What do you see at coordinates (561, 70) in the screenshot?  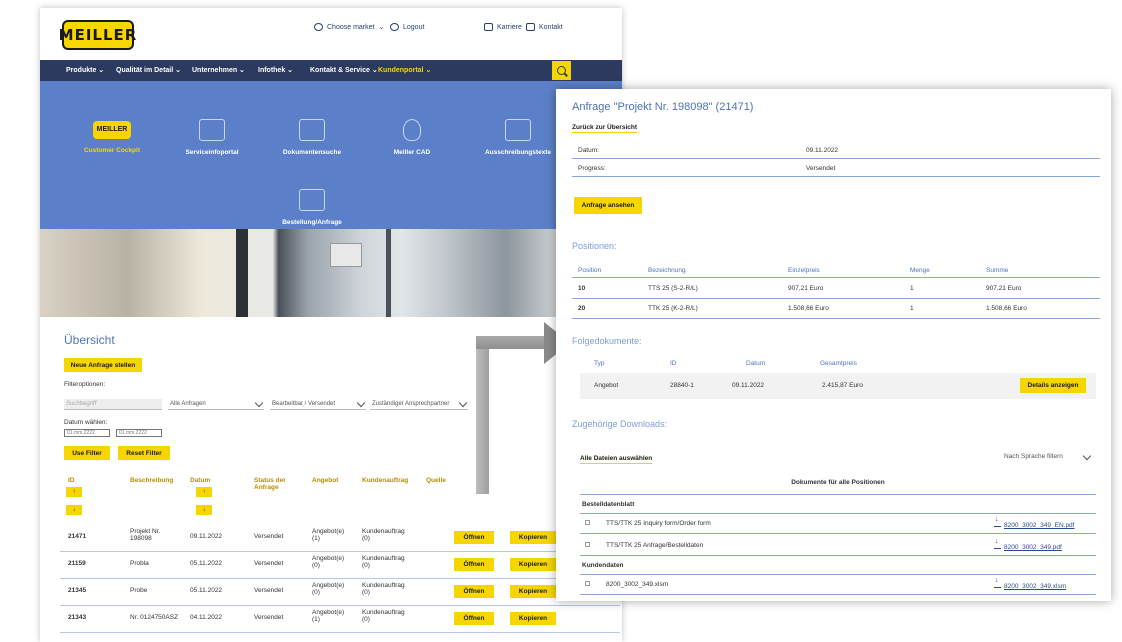 I see `search-button` at bounding box center [561, 70].